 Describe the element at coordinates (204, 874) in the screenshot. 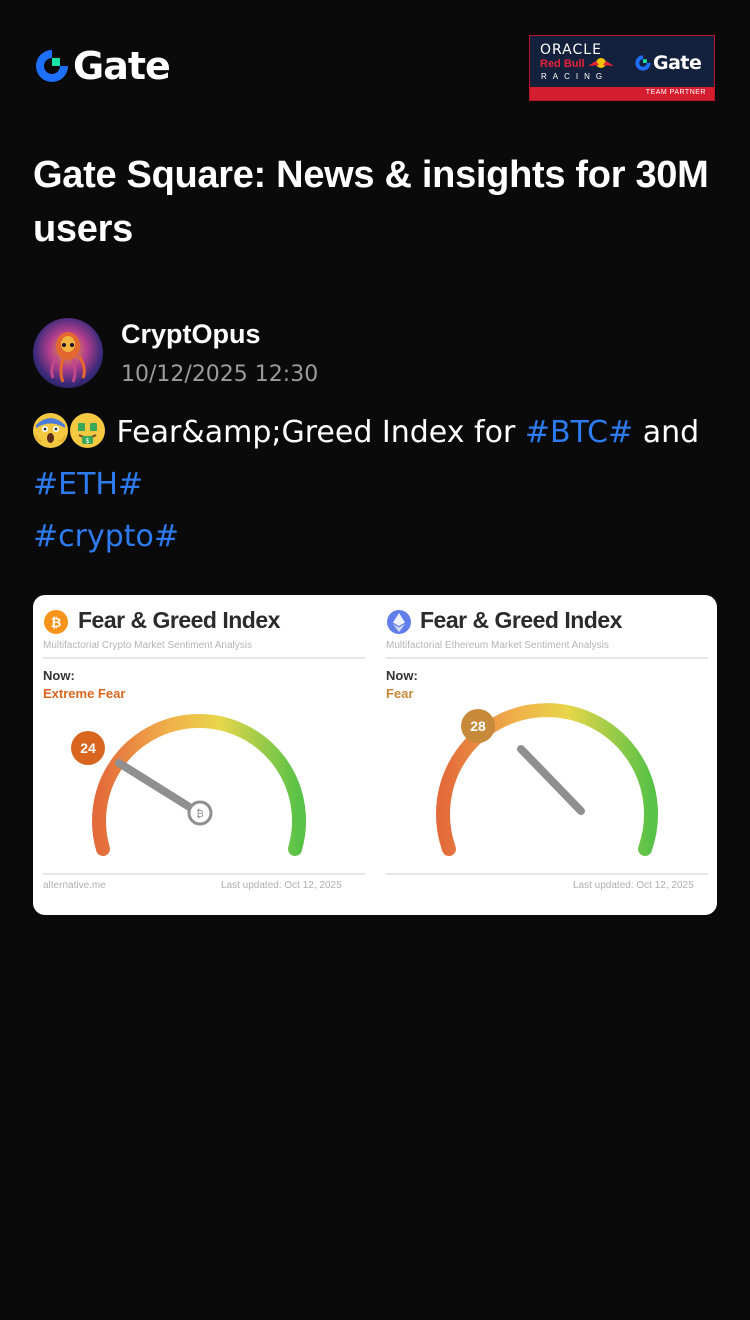

I see `btc-footer-divider` at that location.